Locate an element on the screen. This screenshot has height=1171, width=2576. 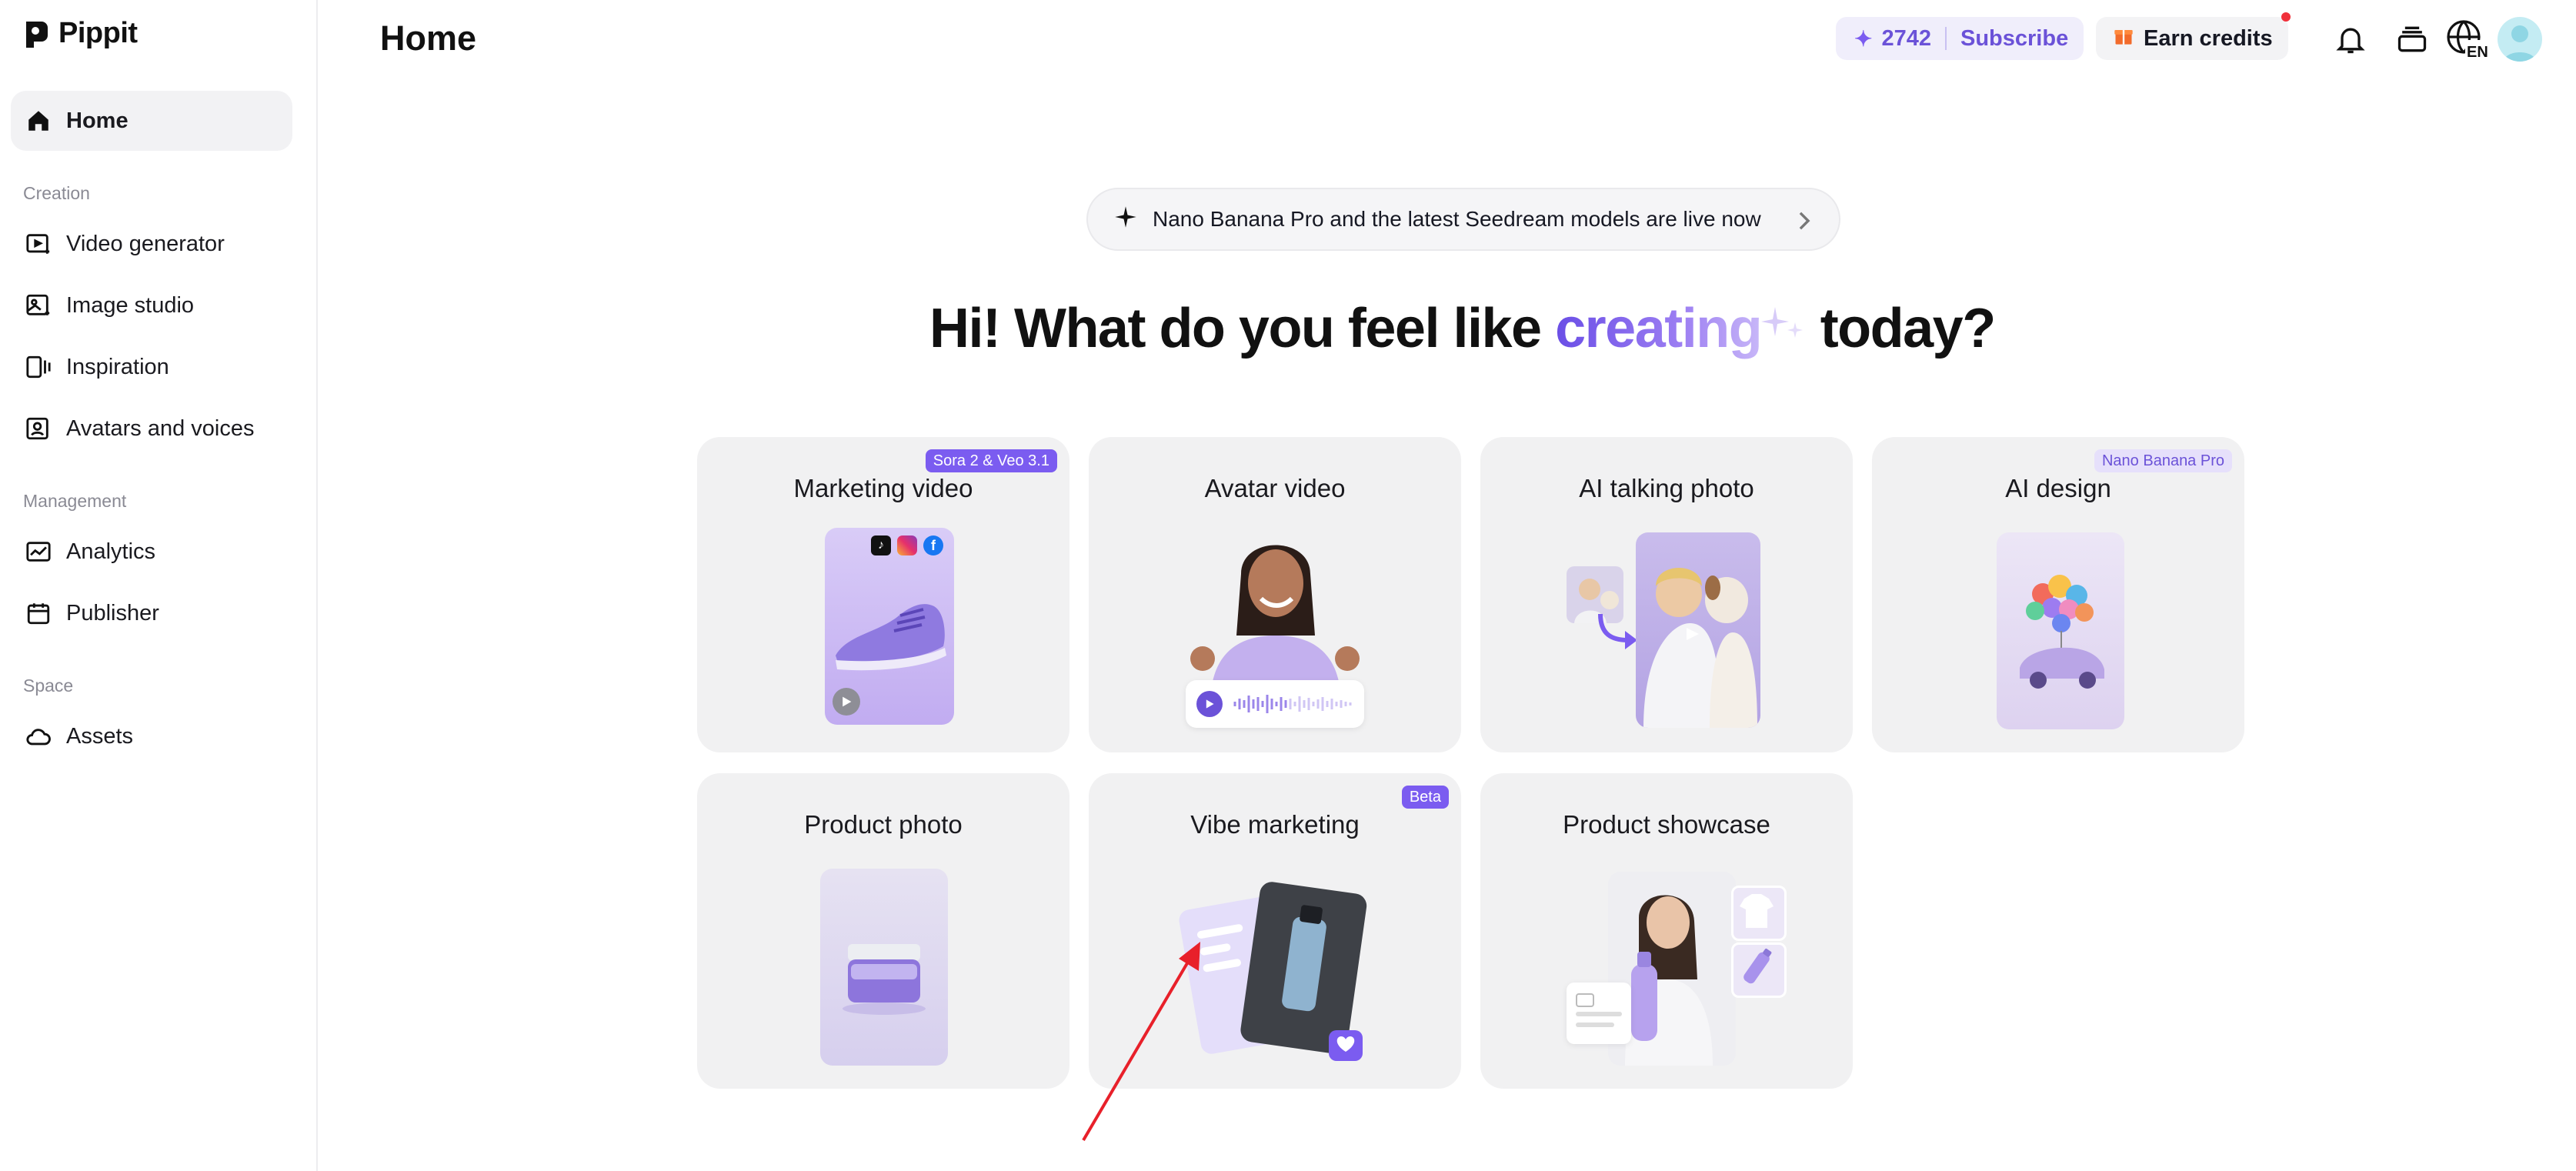
subscribe-label: Subscribe is located at coordinates (2015, 38).